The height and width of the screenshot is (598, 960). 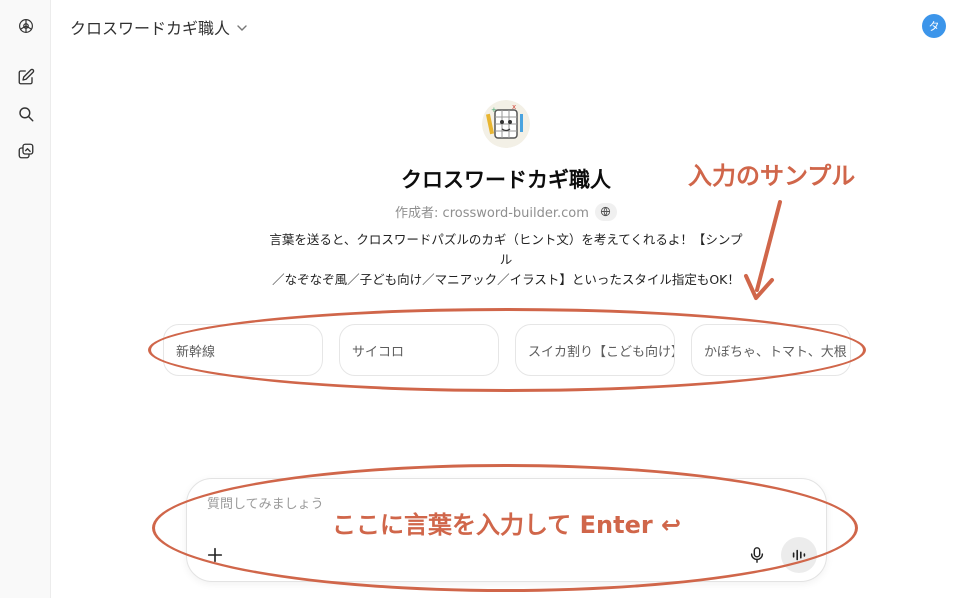 What do you see at coordinates (763, 250) in the screenshot?
I see `annotation-arrow-icon` at bounding box center [763, 250].